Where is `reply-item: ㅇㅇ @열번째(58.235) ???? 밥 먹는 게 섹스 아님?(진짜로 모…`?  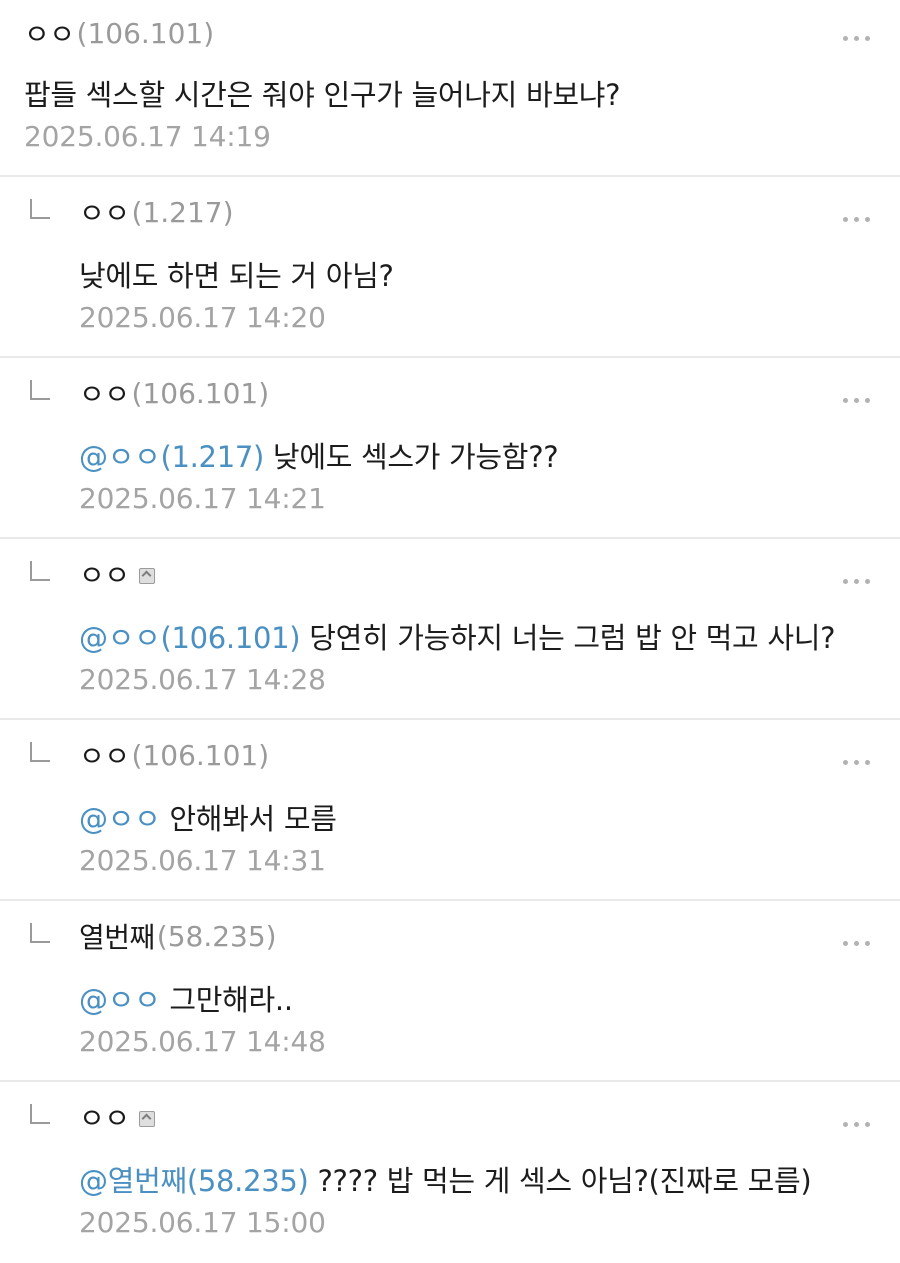 reply-item: ㅇㅇ @열번째(58.235) ???? 밥 먹는 게 섹스 아님?(진짜로 모… is located at coordinates (450, 1172).